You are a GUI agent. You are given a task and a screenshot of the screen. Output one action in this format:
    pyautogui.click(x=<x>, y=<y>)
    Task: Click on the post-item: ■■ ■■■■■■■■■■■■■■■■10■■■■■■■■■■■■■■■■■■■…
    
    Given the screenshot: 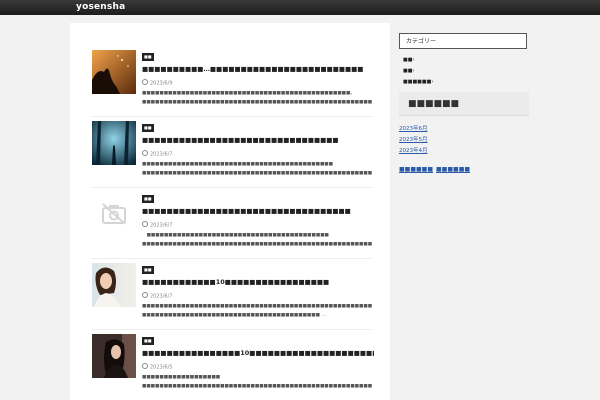 What is the action you would take?
    pyautogui.click(x=233, y=365)
    